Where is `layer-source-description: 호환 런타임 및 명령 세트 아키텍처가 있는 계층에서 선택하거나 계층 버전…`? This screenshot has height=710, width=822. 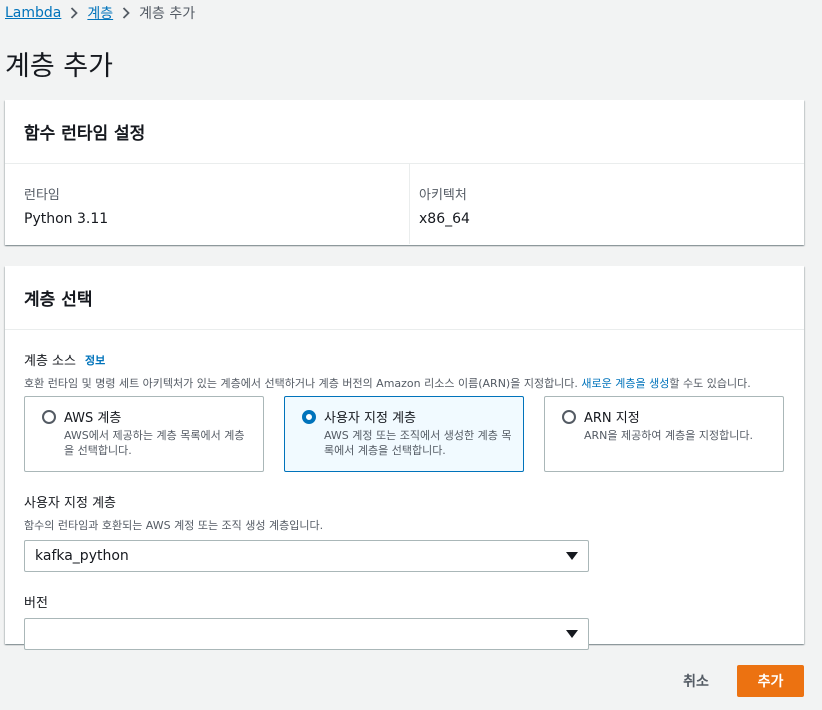 layer-source-description: 호환 런타임 및 명령 세트 아키텍처가 있는 계층에서 선택하거나 계층 버전… is located at coordinates (404, 383).